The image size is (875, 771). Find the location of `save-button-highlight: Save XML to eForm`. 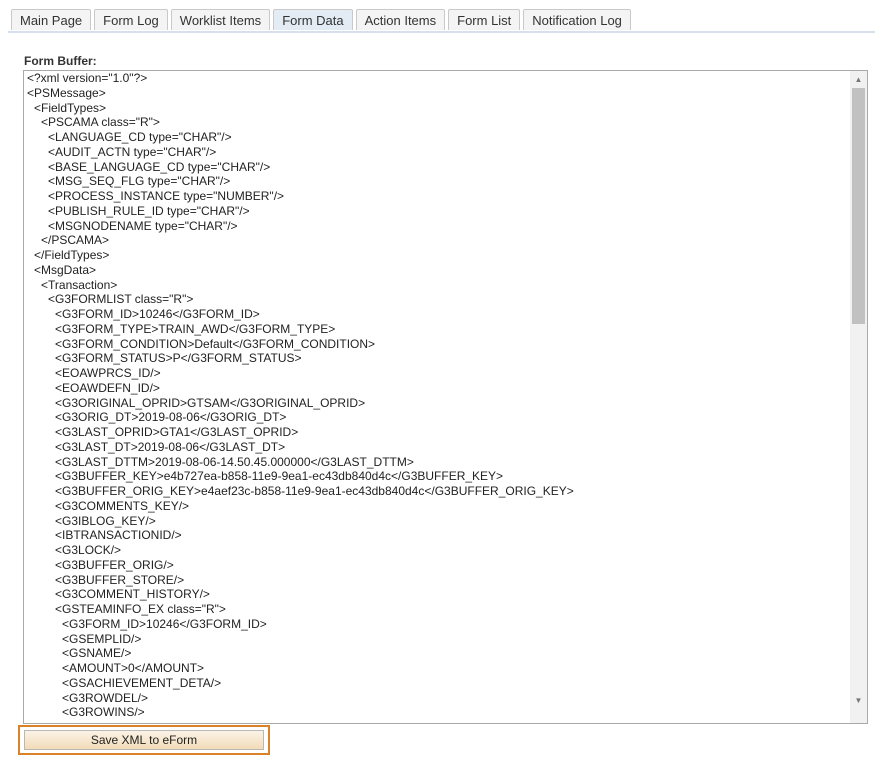

save-button-highlight: Save XML to eForm is located at coordinates (144, 740).